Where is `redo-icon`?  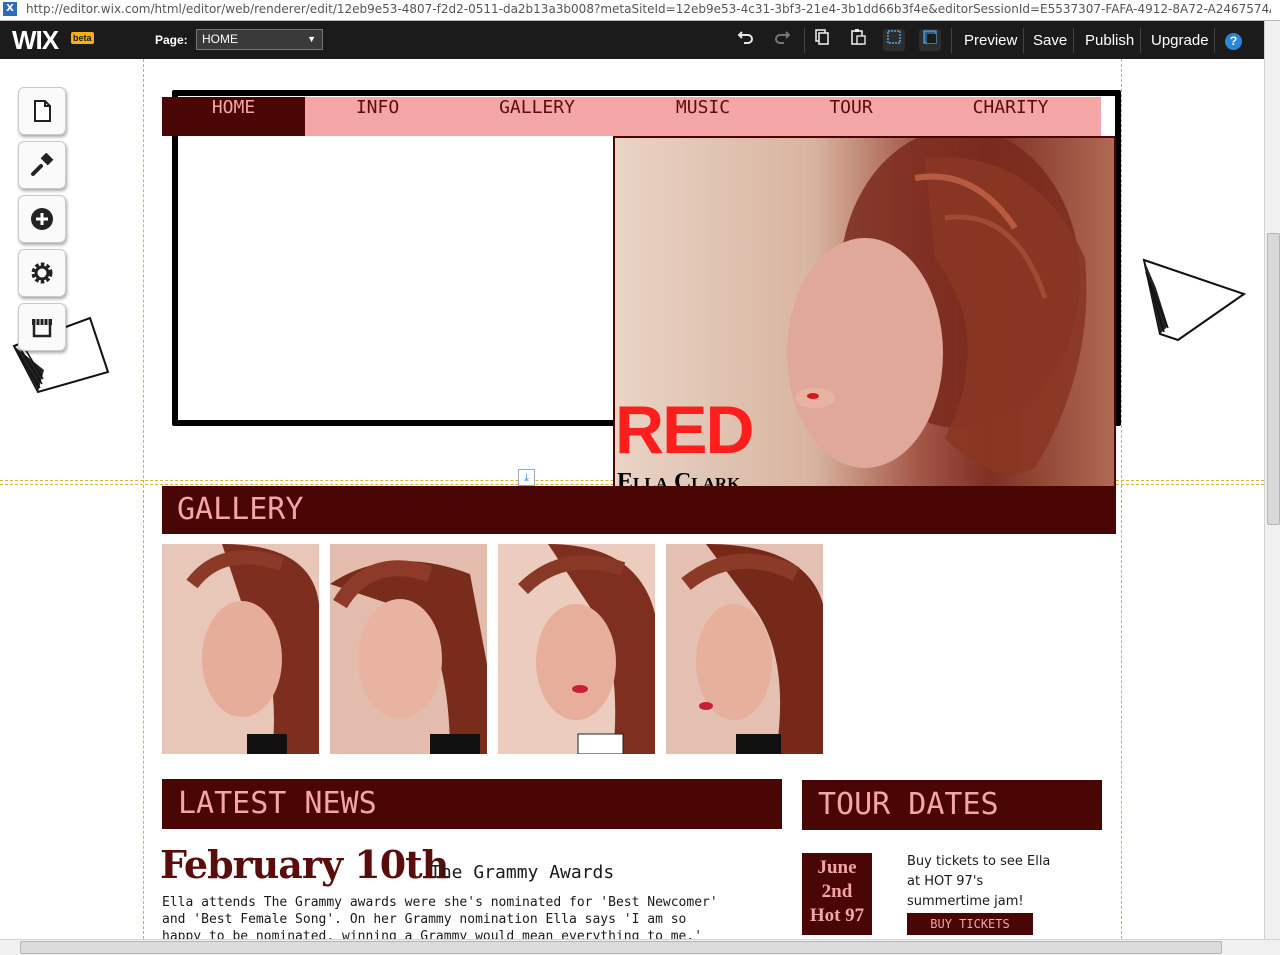 redo-icon is located at coordinates (782, 40).